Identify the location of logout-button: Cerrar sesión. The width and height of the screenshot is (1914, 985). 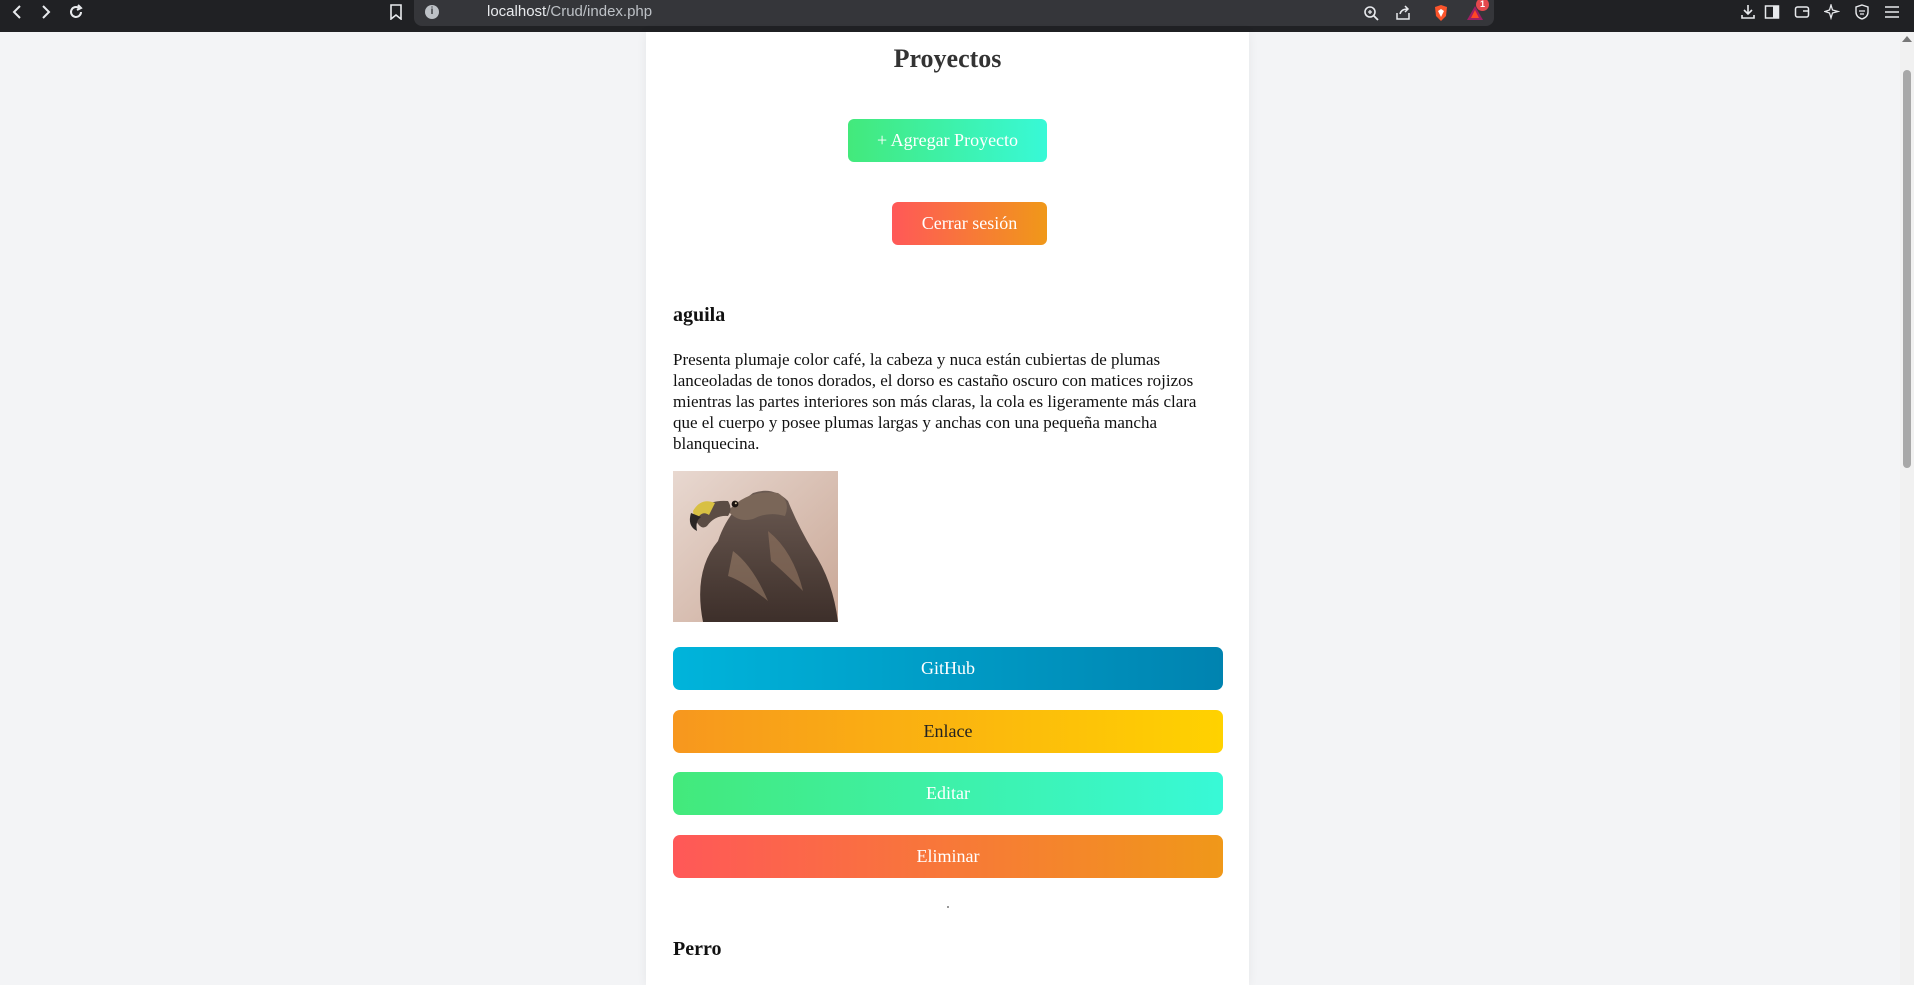
(969, 223).